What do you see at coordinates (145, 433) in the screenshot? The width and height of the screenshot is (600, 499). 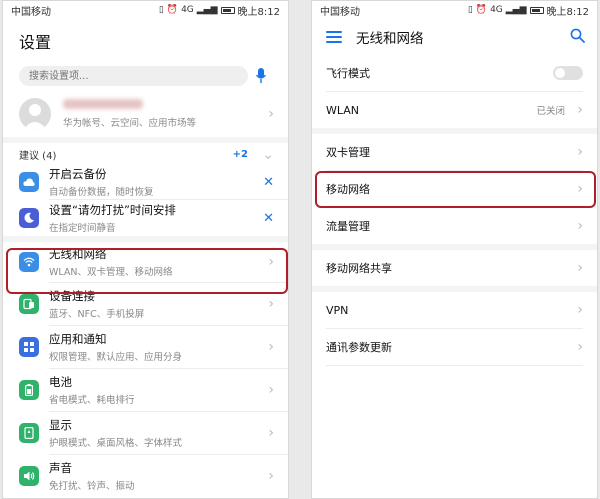 I see `list-item-display: 显示 护眼模式、桌面风格、字体样式 ›` at bounding box center [145, 433].